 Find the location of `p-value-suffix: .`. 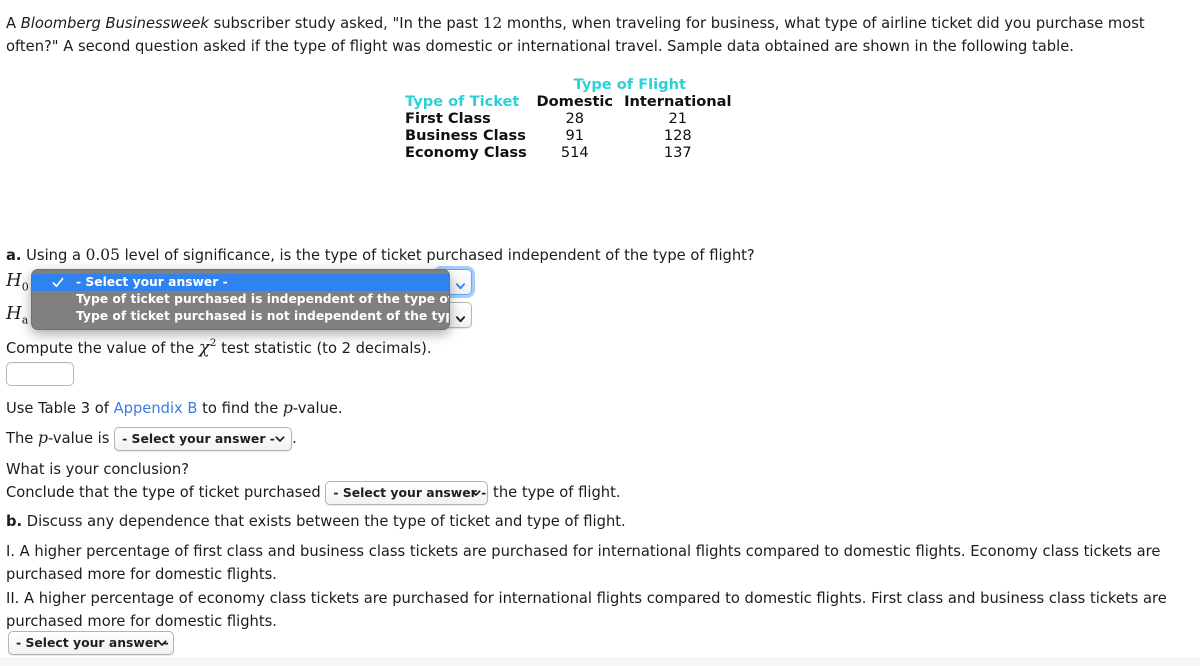

p-value-suffix: . is located at coordinates (294, 438).